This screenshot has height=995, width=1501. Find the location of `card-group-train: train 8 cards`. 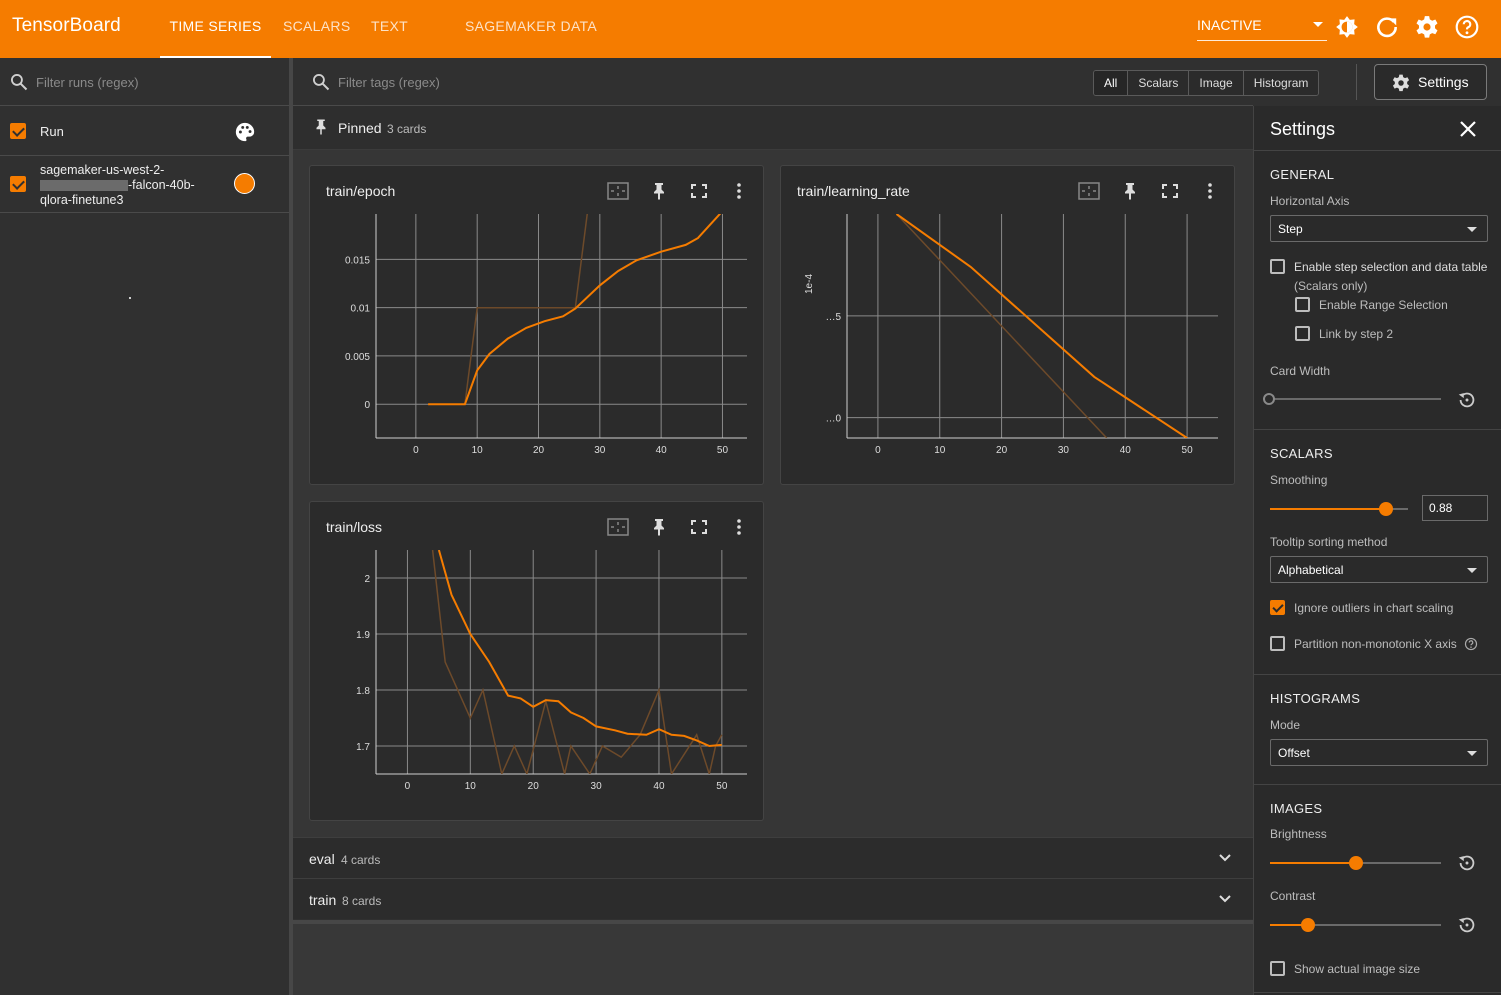

card-group-train: train 8 cards is located at coordinates (773, 898).